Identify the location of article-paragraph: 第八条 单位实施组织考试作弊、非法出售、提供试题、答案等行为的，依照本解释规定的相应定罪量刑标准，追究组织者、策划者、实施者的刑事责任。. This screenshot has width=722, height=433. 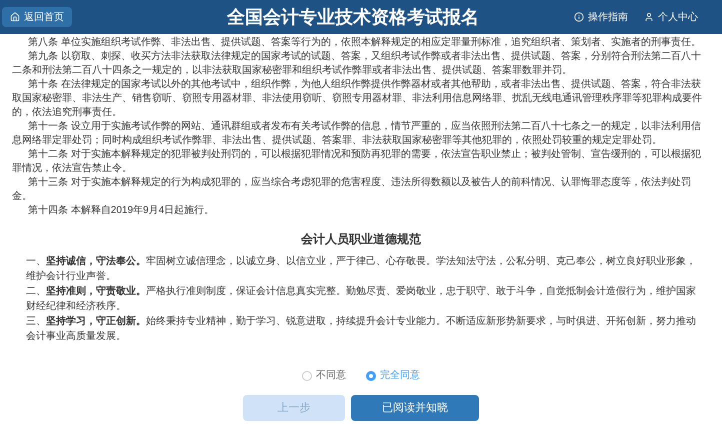
(364, 43).